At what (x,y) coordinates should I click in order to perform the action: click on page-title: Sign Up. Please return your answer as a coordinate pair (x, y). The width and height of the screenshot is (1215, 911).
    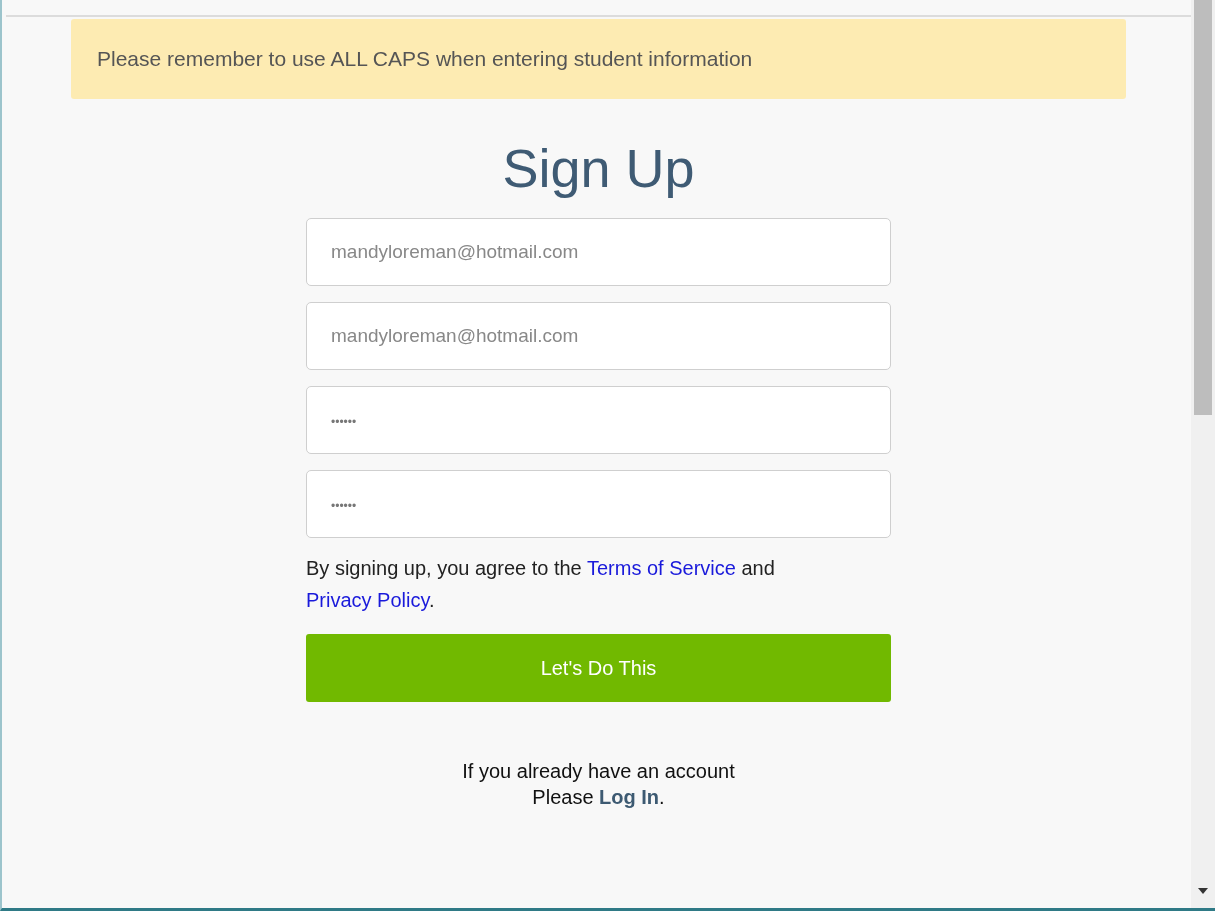
    Looking at the image, I should click on (598, 169).